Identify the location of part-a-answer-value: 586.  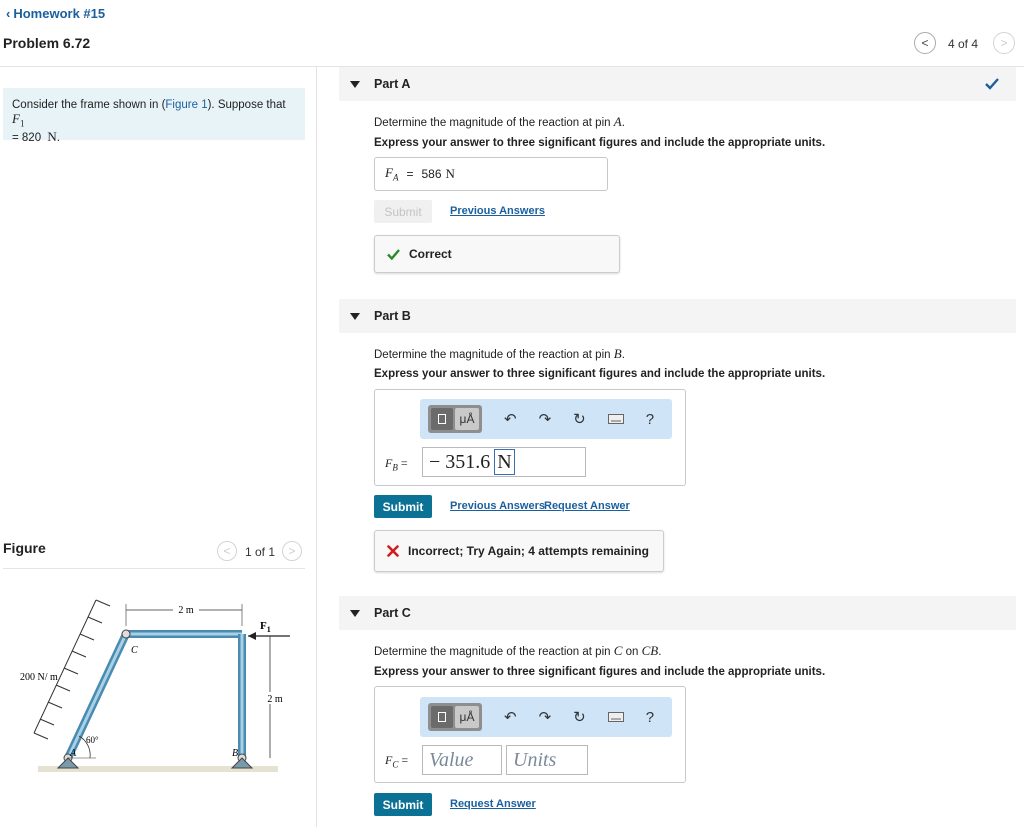
(431, 174).